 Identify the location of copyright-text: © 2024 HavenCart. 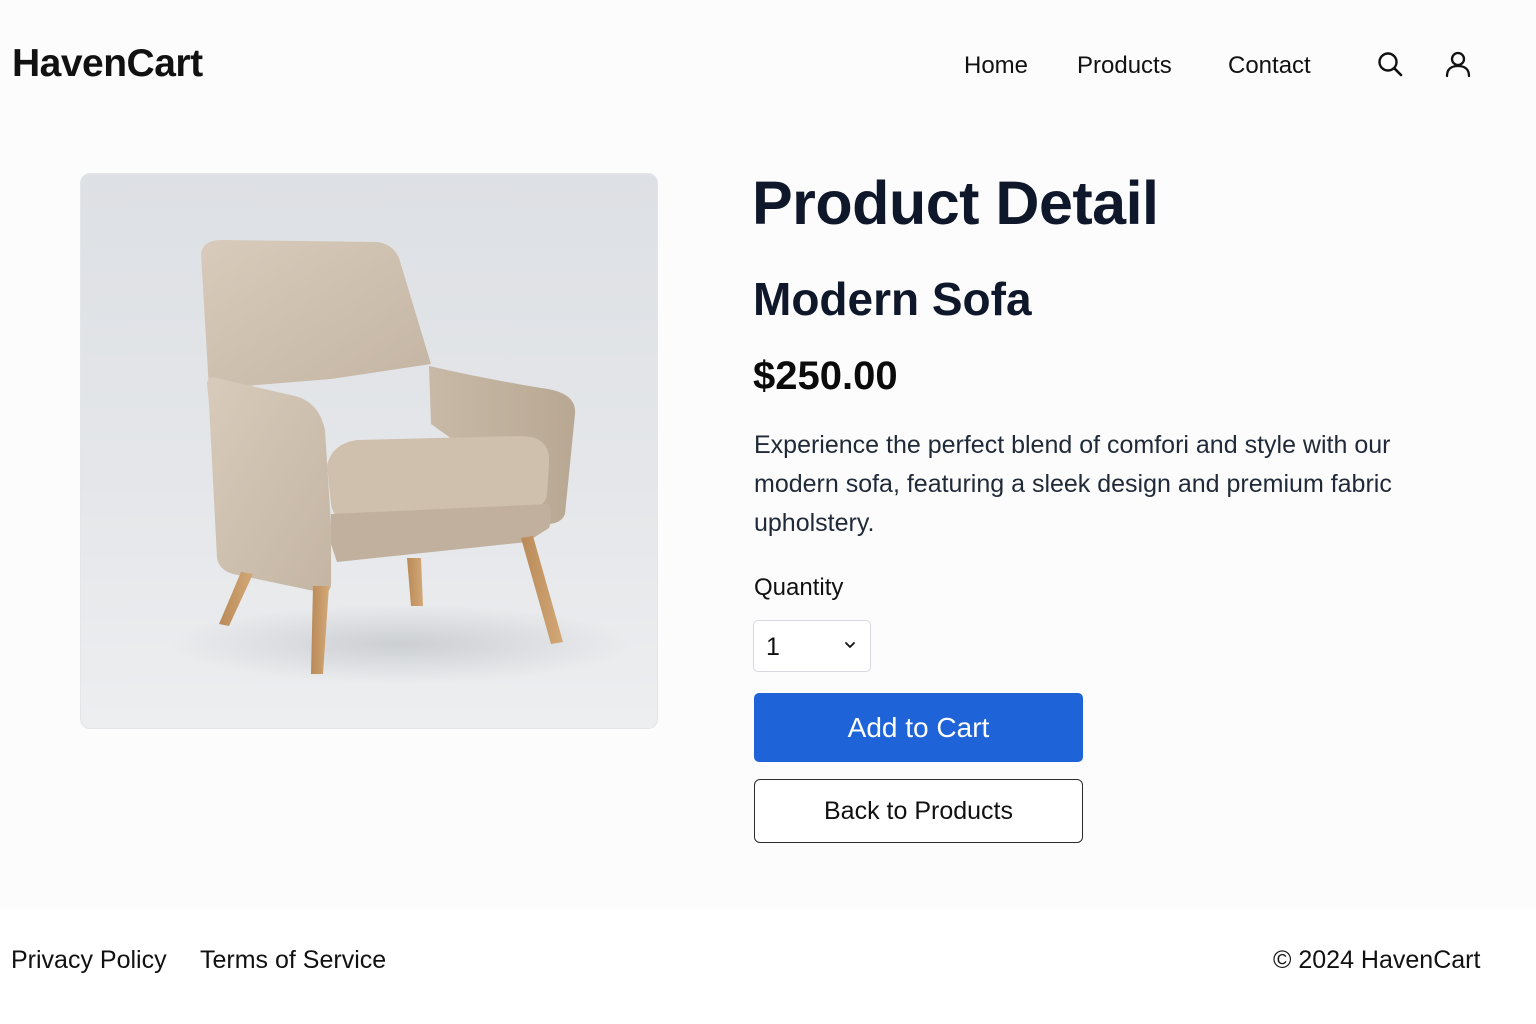
(1377, 960).